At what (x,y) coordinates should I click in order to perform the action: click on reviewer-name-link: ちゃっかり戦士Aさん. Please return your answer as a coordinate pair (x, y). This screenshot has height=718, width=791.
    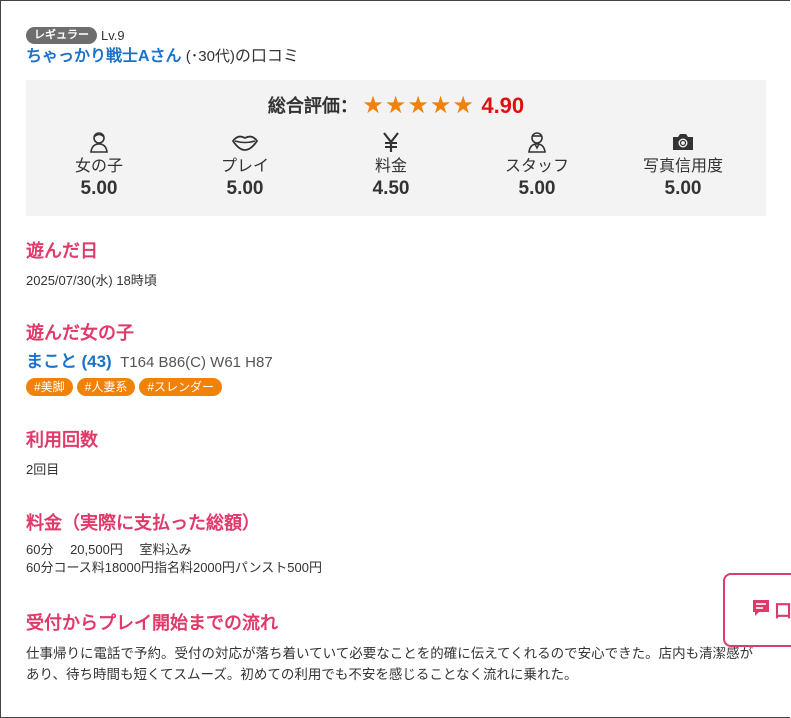
    Looking at the image, I should click on (104, 56).